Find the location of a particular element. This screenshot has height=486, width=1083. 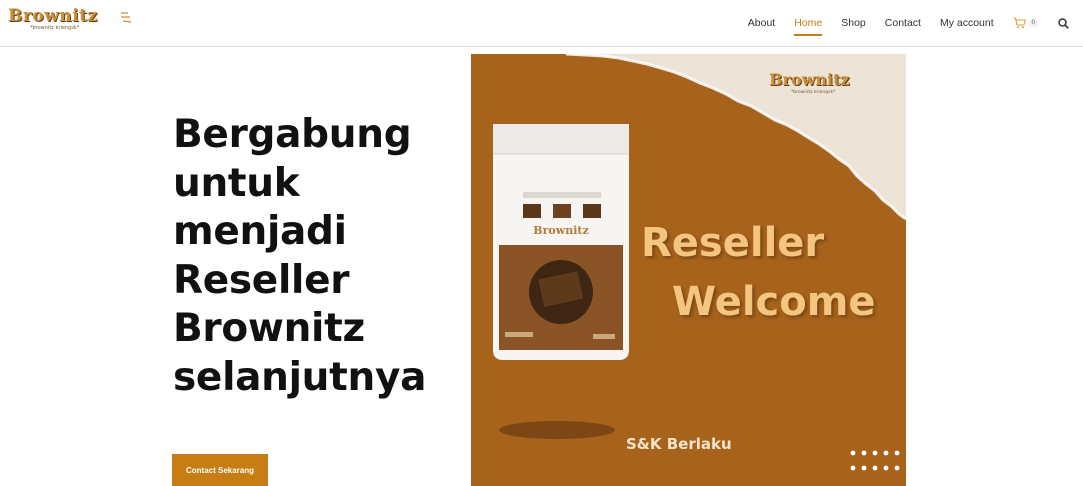

search-icon is located at coordinates (1063, 23).